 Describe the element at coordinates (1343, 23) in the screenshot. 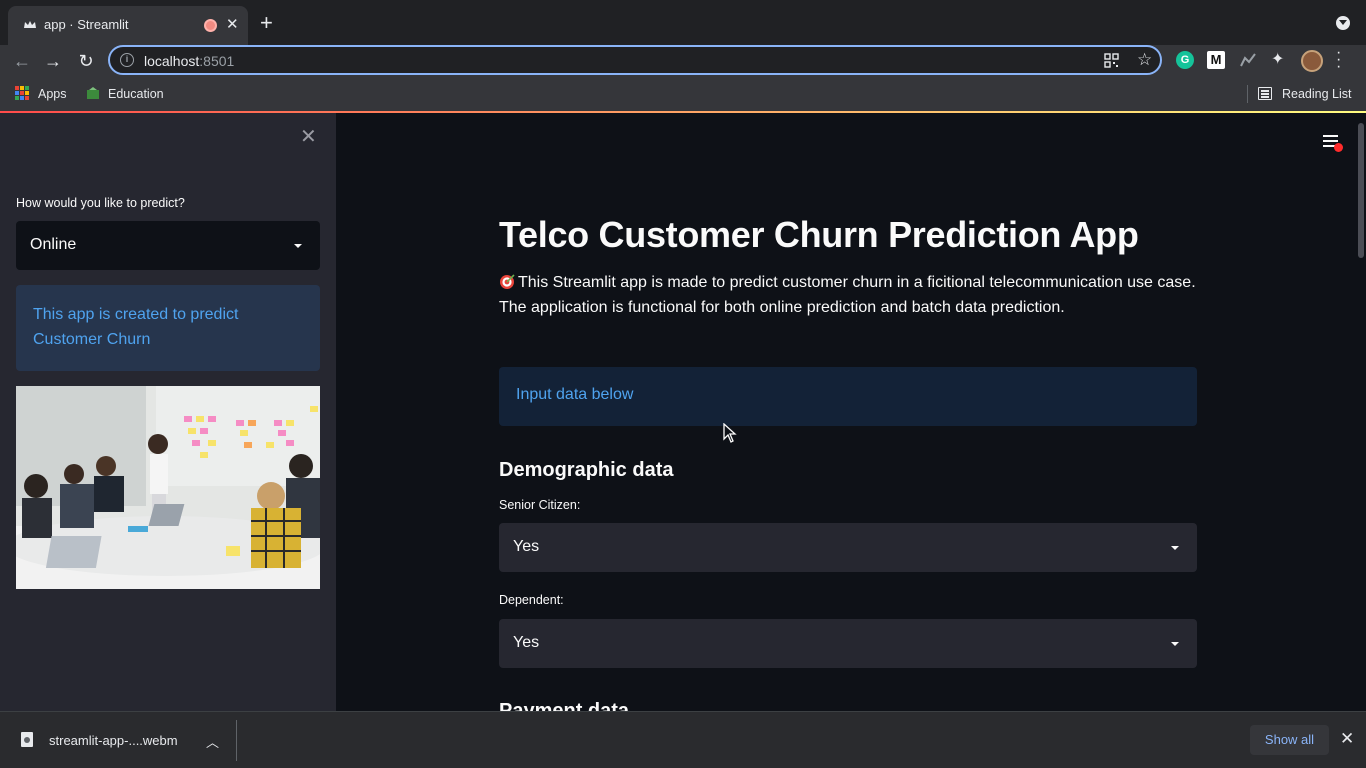

I see `tab-search-icon` at that location.